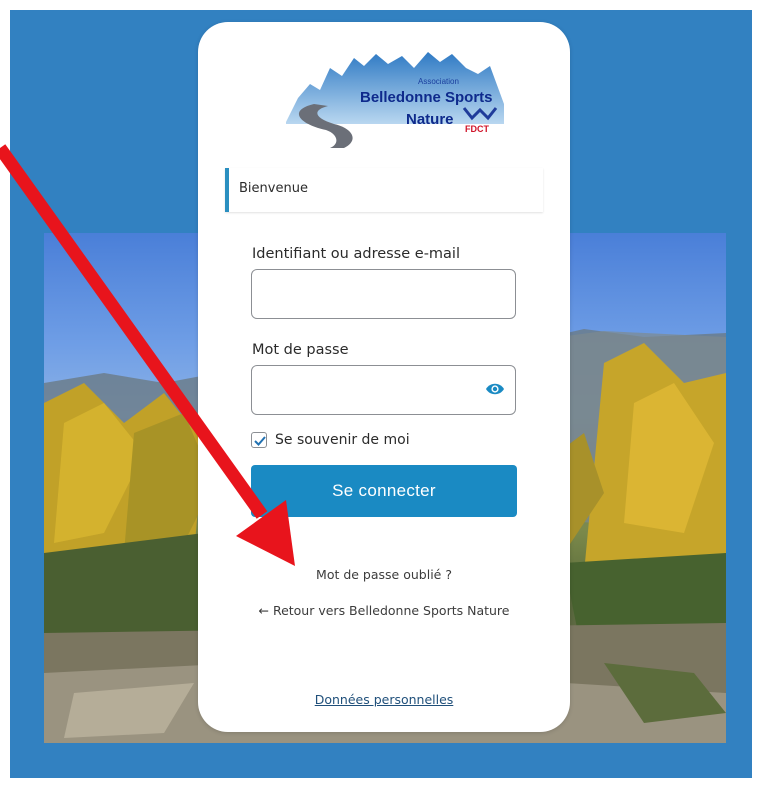  I want to click on privacy-policy-link: Données personnelles, so click(384, 699).